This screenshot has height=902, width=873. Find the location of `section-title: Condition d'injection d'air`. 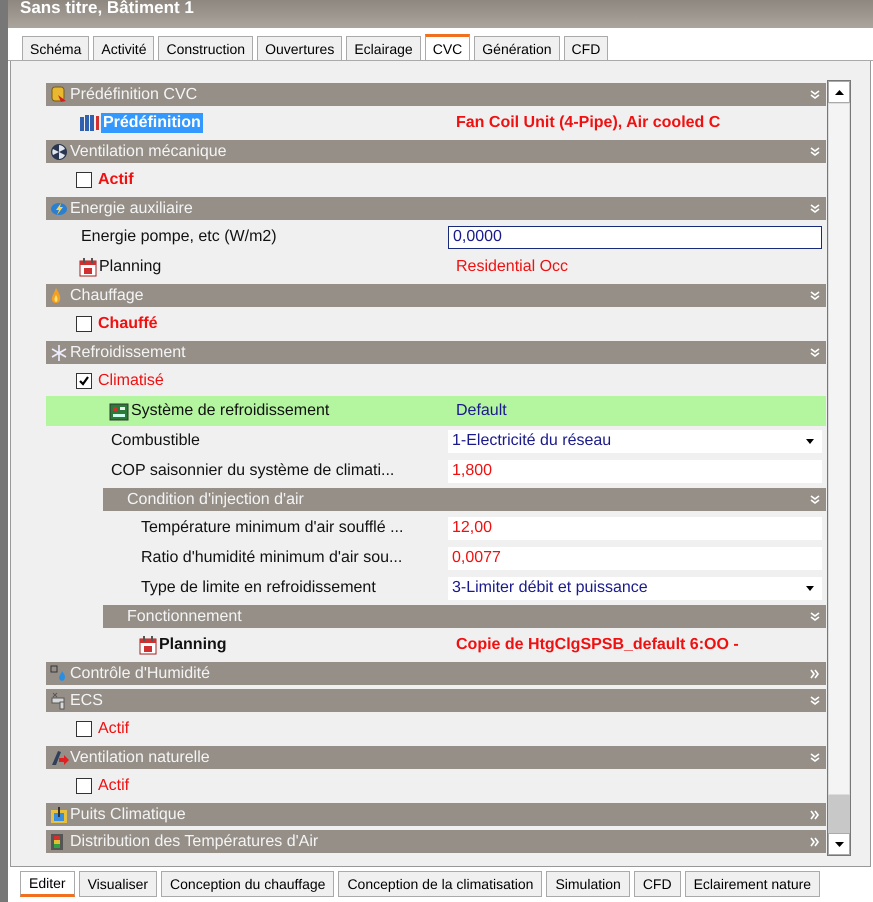

section-title: Condition d'injection d'air is located at coordinates (216, 499).